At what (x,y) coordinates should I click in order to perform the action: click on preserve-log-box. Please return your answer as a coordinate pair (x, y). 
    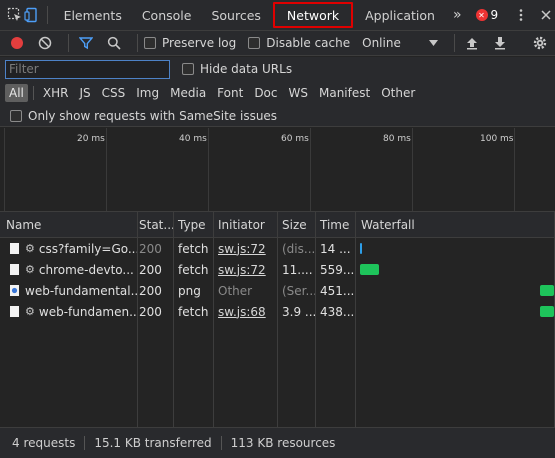
    Looking at the image, I should click on (150, 43).